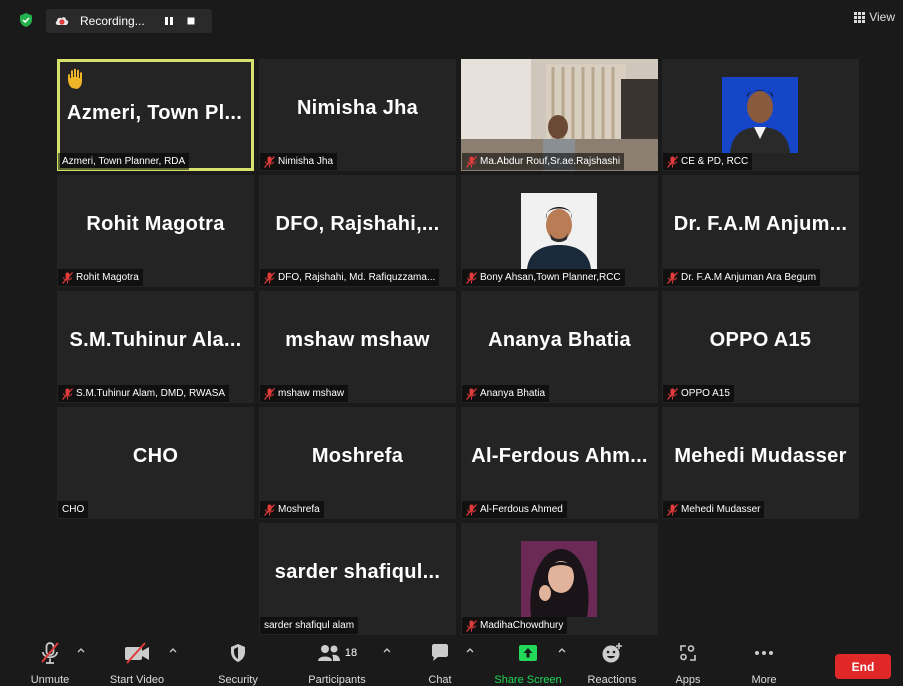 This screenshot has width=903, height=686. I want to click on participant-tile: Rohit Magotra Rohit Magotra, so click(155, 231).